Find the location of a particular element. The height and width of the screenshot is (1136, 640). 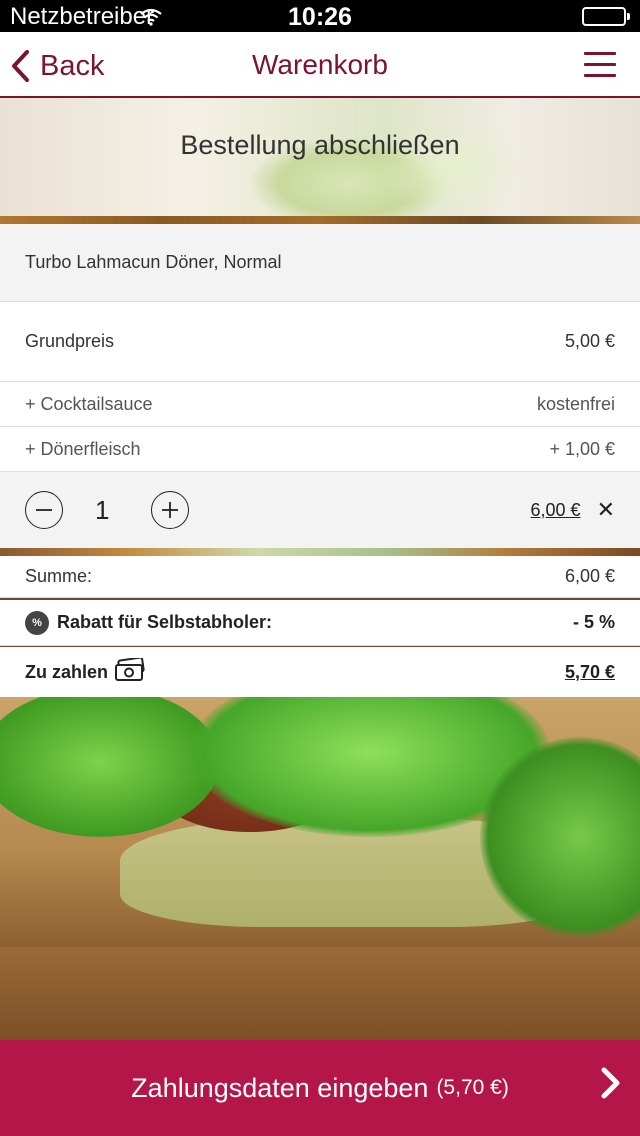

extra-price: + 1,00 € is located at coordinates (582, 448).